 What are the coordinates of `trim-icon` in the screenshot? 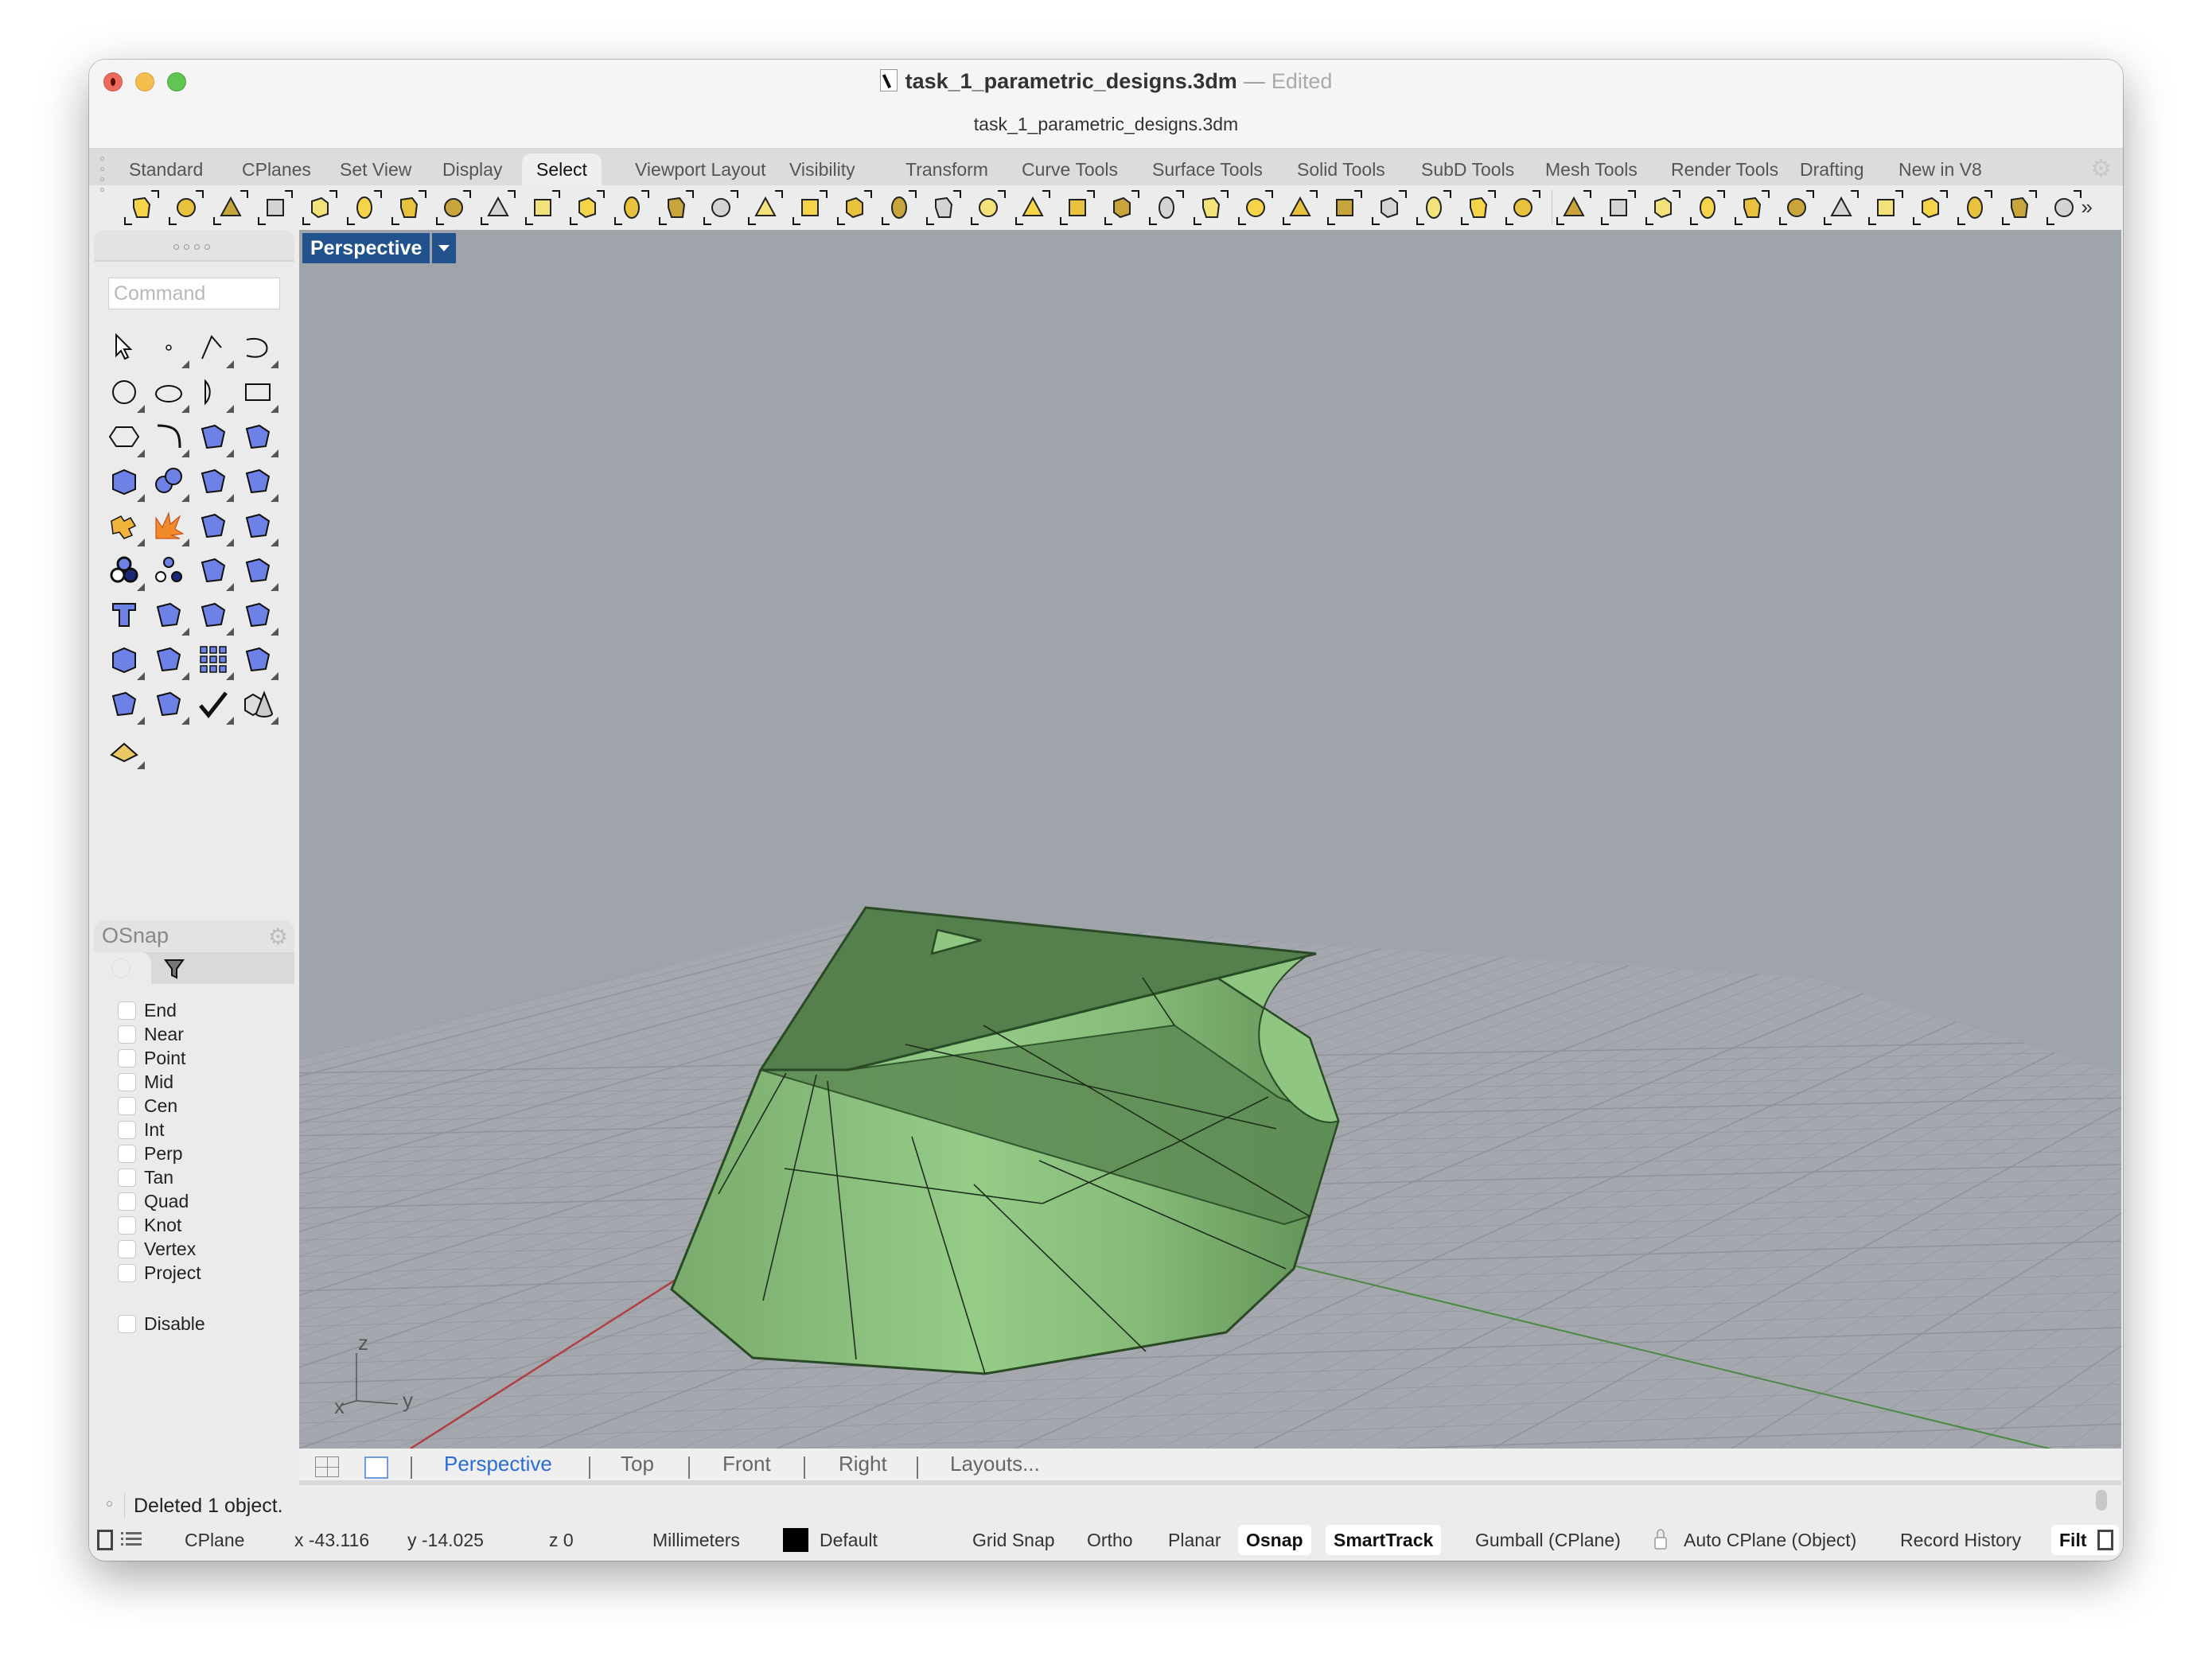 It's located at (214, 526).